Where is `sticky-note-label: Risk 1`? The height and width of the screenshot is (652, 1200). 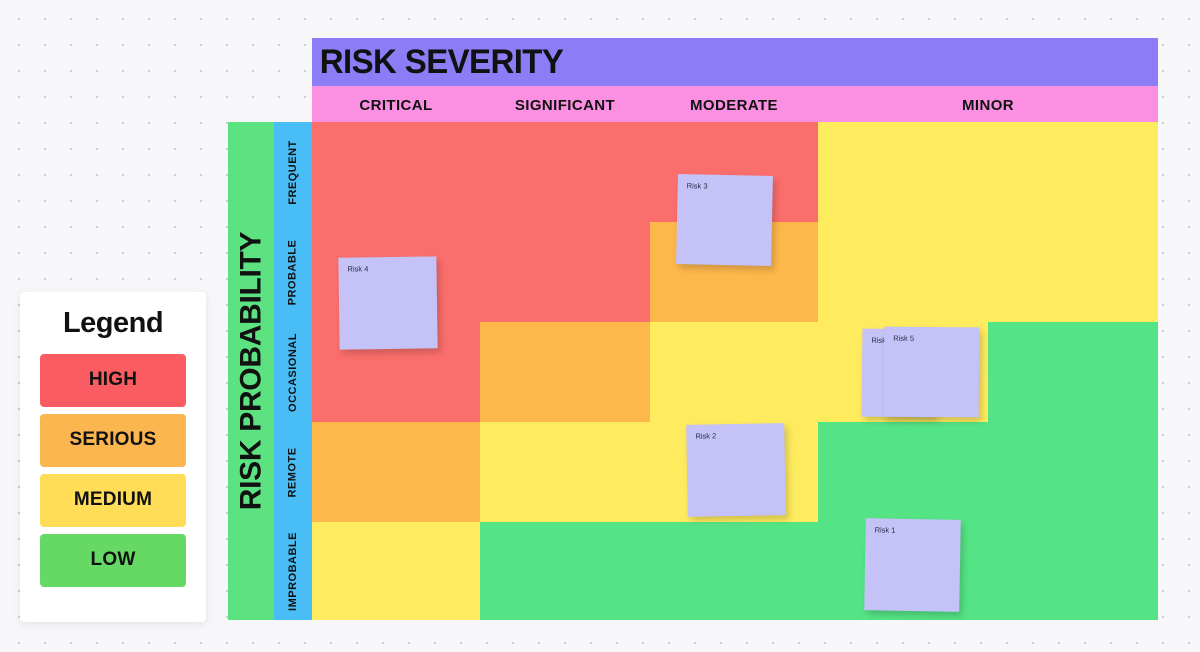
sticky-note-label: Risk 1 is located at coordinates (885, 530).